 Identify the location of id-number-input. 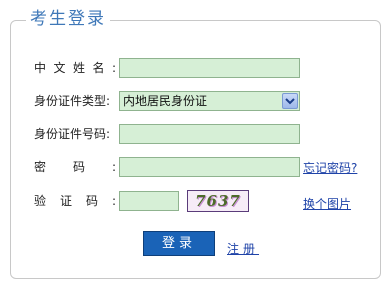
(209, 134).